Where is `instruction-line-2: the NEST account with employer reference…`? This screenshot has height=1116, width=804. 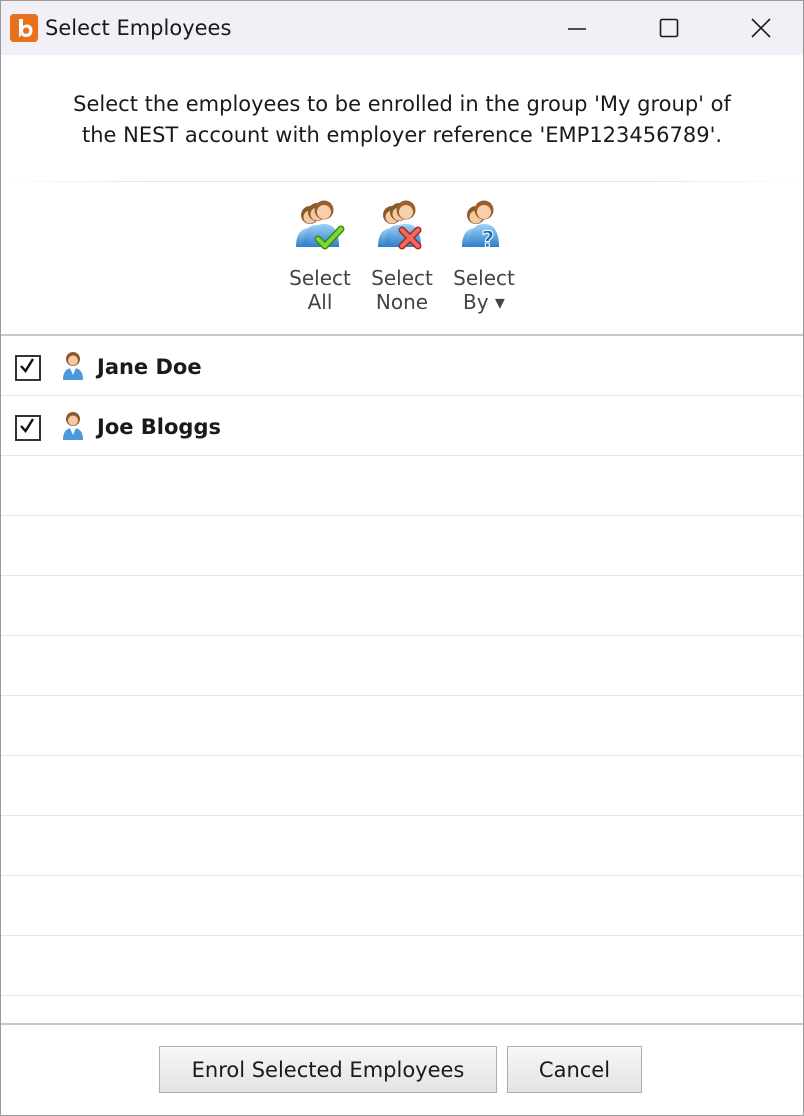
instruction-line-2: the NEST account with employer reference… is located at coordinates (402, 135).